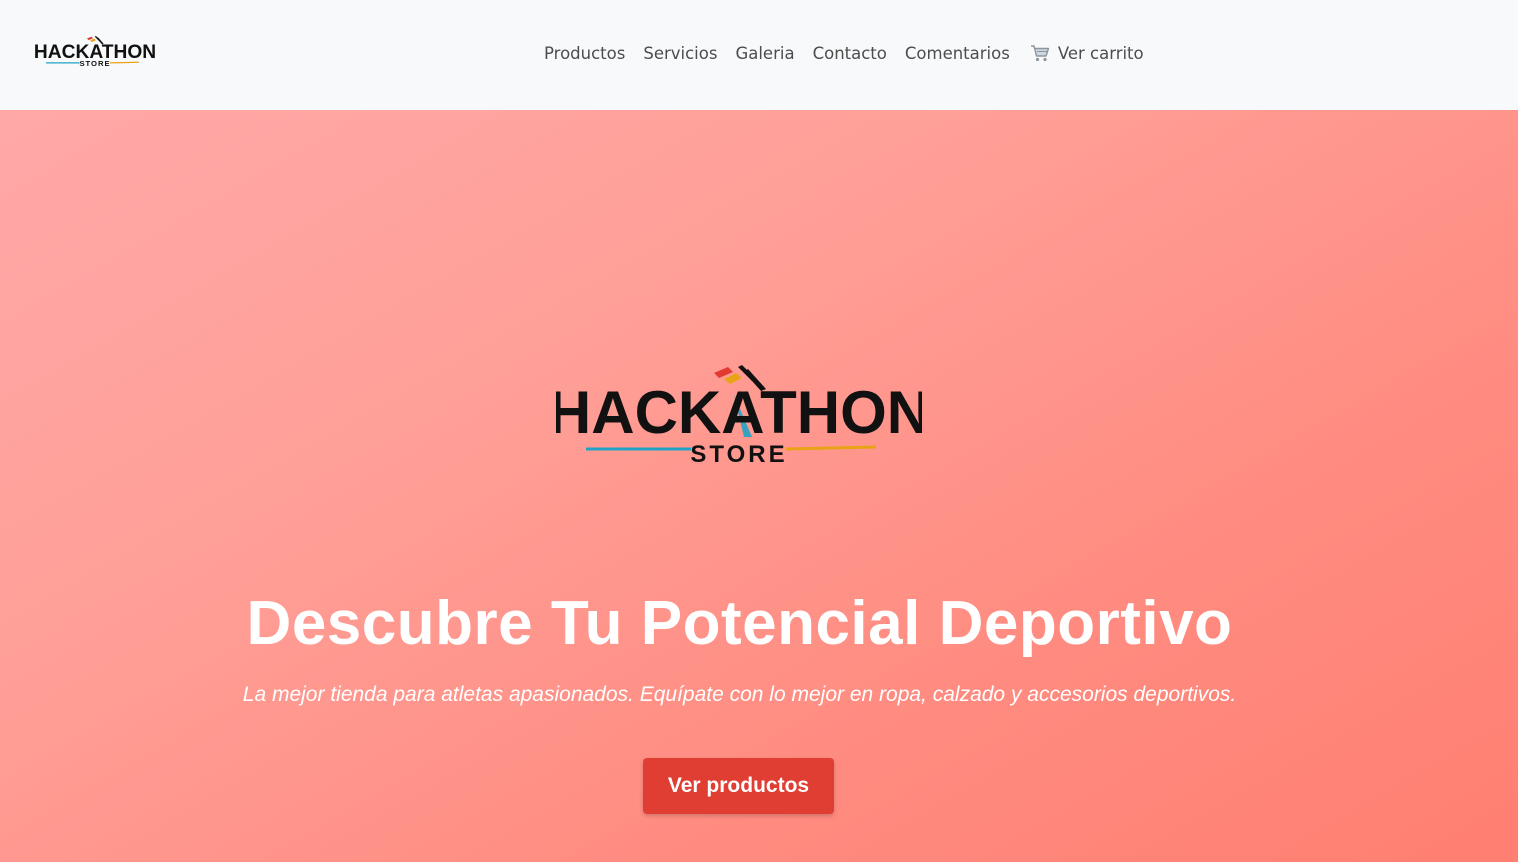  Describe the element at coordinates (738, 786) in the screenshot. I see `view-products-button: Ver productos` at that location.